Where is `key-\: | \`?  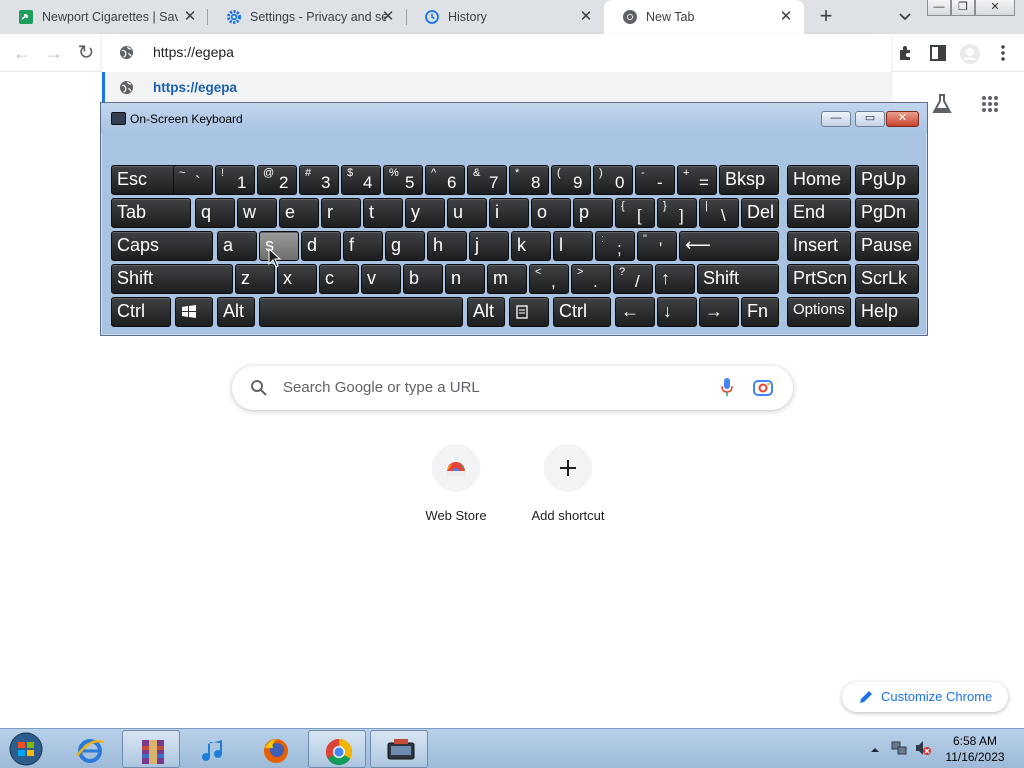 key-\: | \ is located at coordinates (719, 213).